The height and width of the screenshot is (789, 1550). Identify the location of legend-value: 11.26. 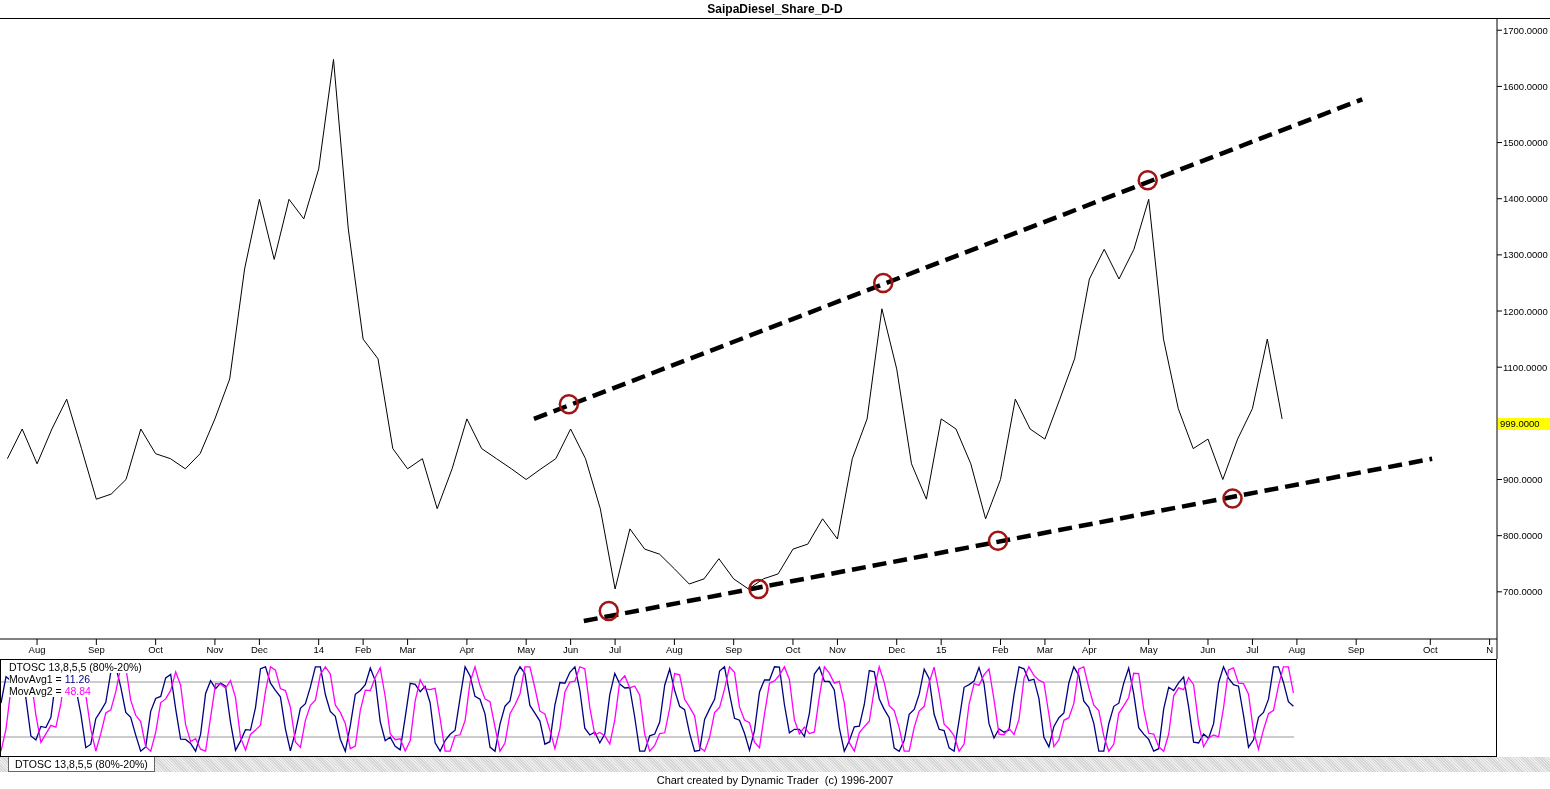
(77, 679).